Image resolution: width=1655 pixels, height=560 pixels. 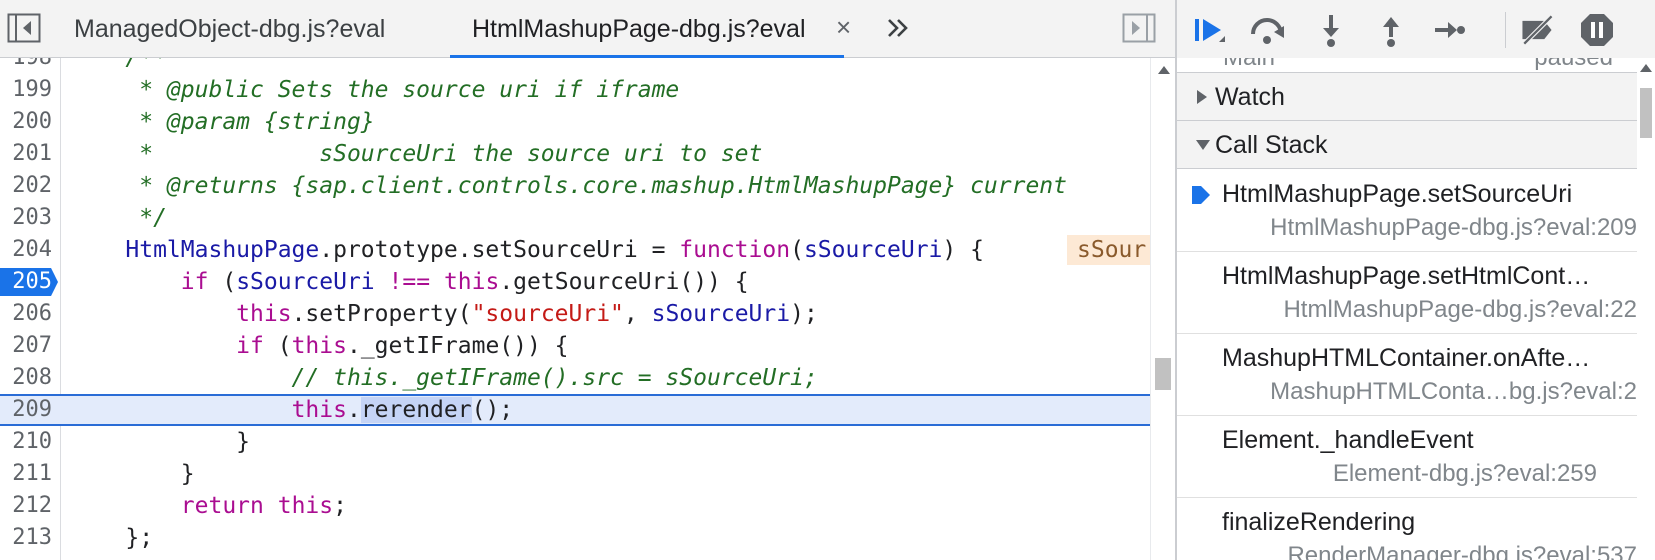 What do you see at coordinates (26, 474) in the screenshot?
I see `line-number: 211` at bounding box center [26, 474].